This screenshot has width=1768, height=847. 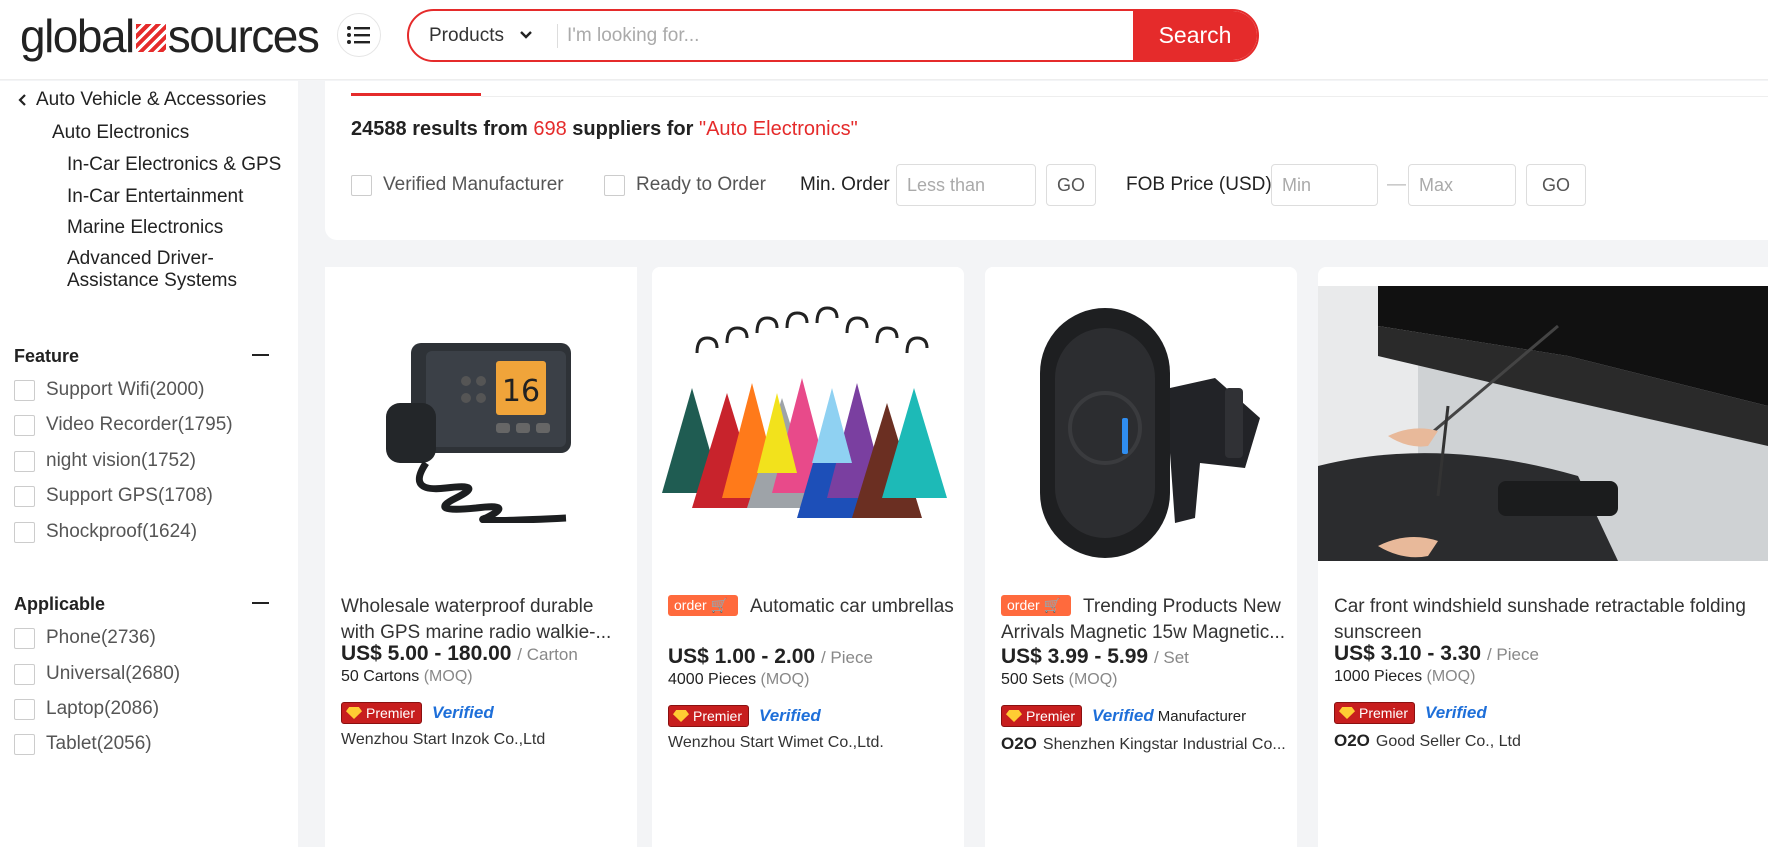 What do you see at coordinates (1378, 676) in the screenshot?
I see `moq-qty: 1000 Pieces` at bounding box center [1378, 676].